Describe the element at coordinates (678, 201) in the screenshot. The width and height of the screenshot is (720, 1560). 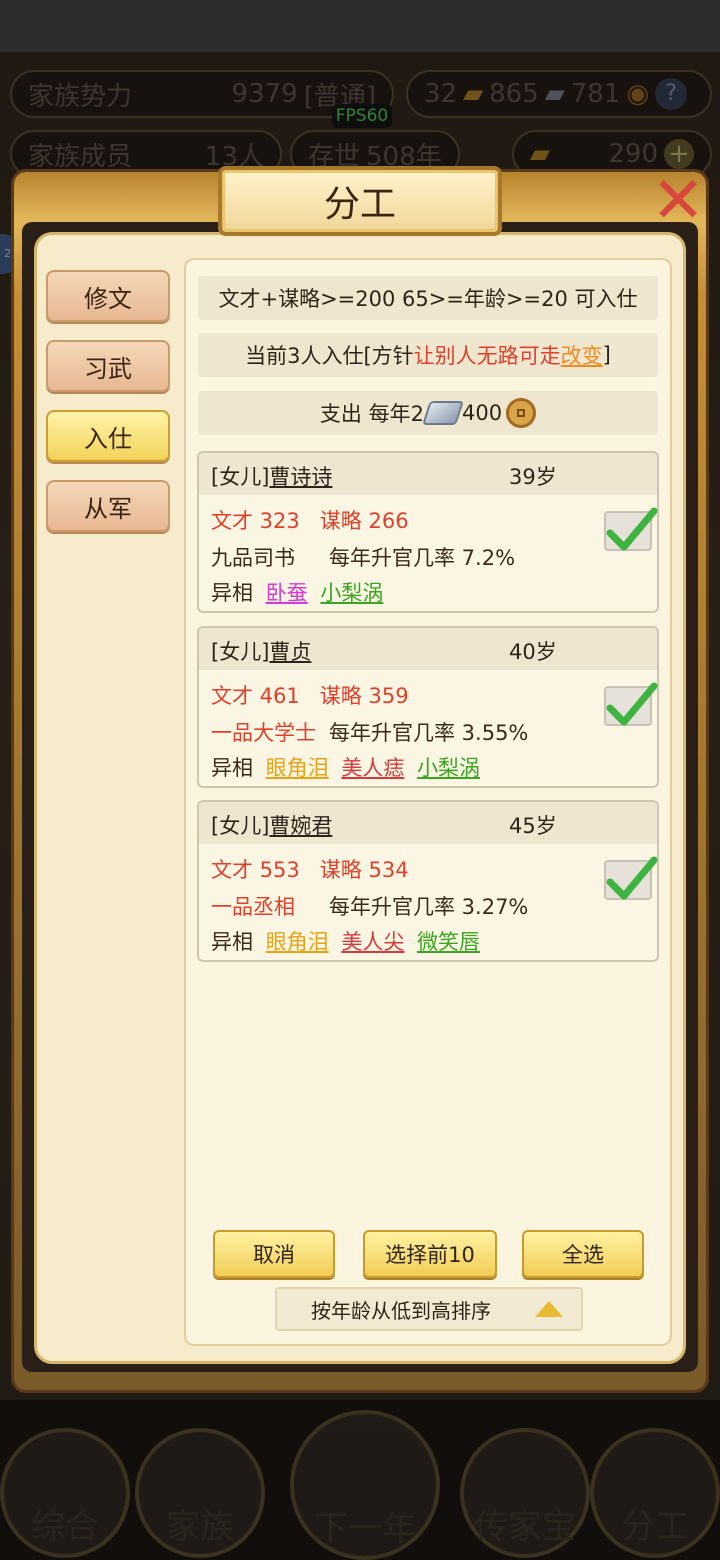
I see `close-icon: ✕` at that location.